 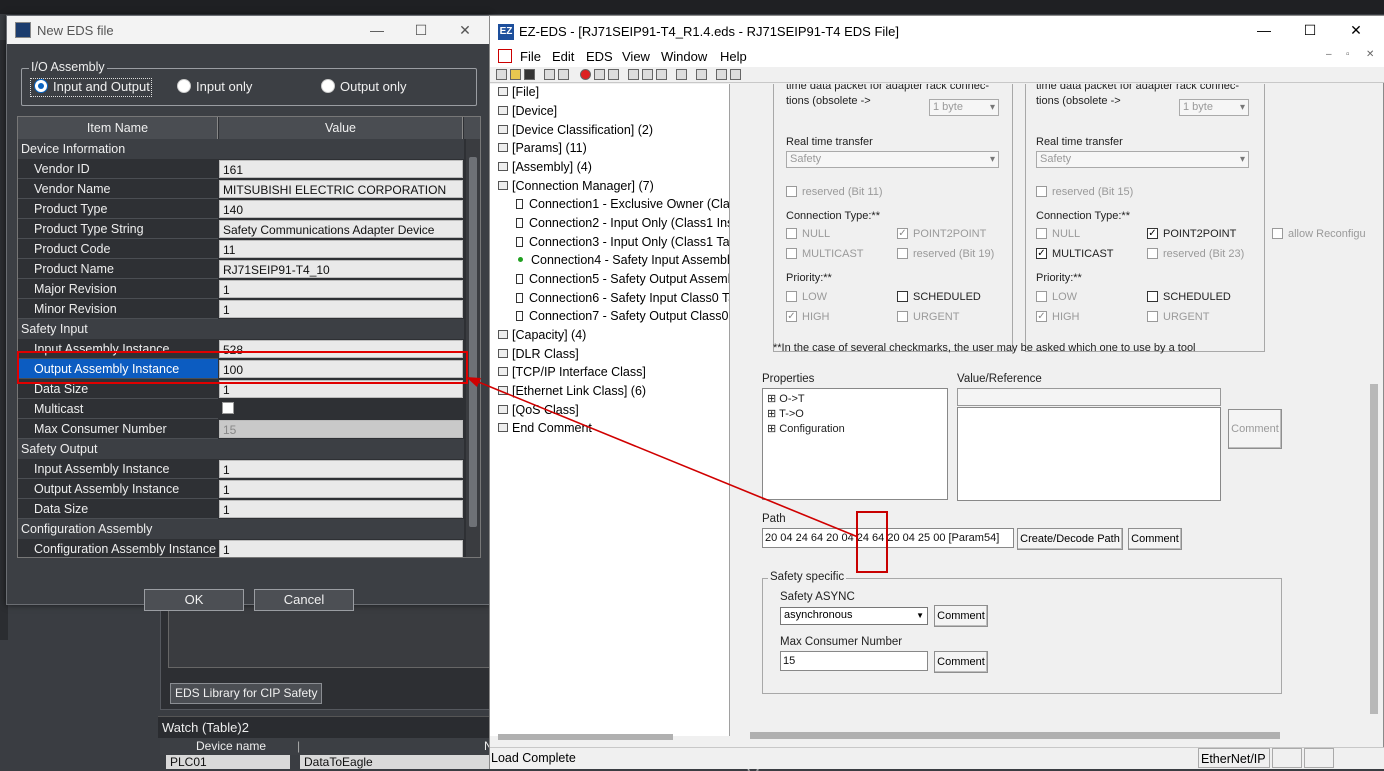 What do you see at coordinates (1374, 549) in the screenshot?
I see `main-vscroll-thumb` at bounding box center [1374, 549].